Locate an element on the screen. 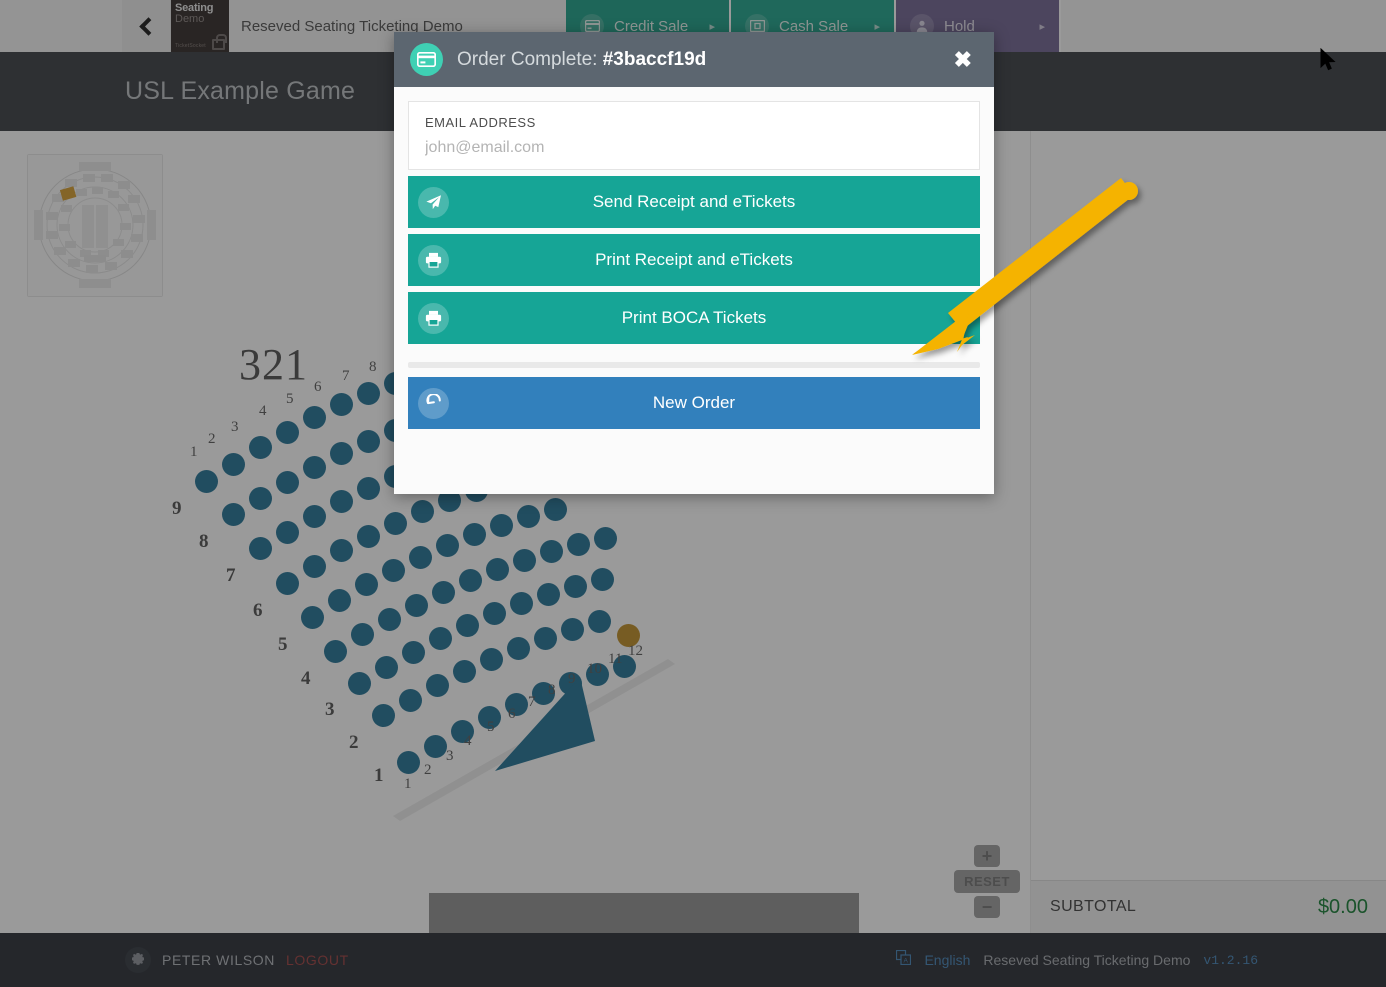  print-boca-tickets-label: Print BOCA Tickets is located at coordinates (694, 317).